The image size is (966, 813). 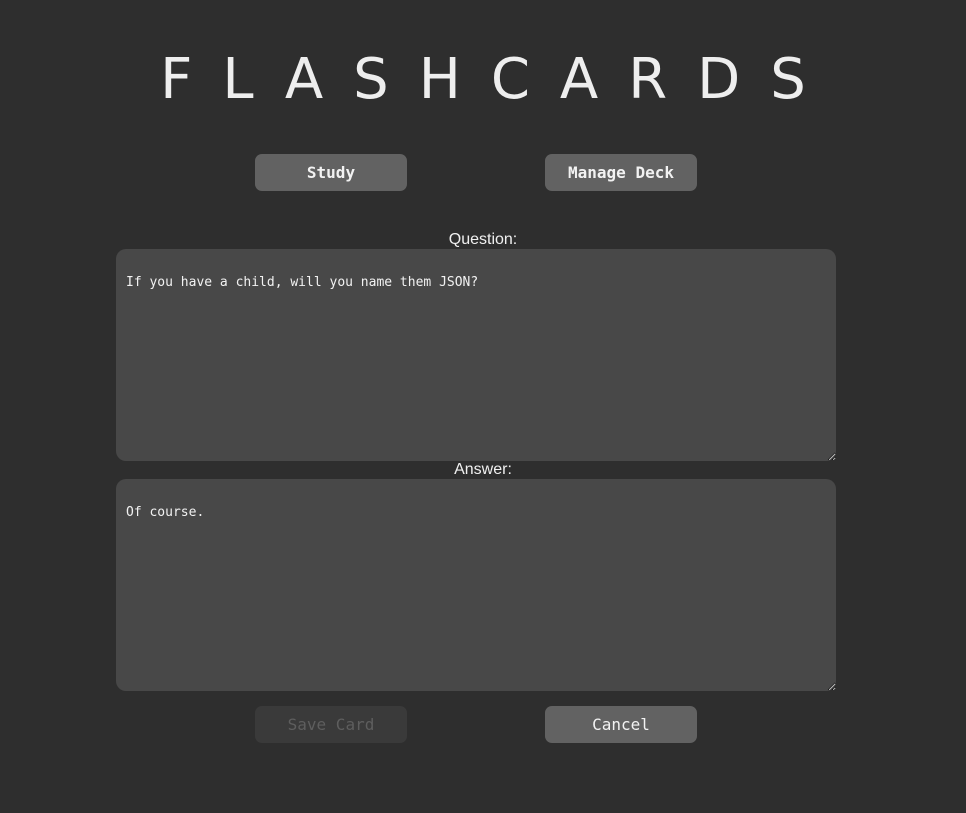 I want to click on question-label: Question:, so click(x=483, y=239).